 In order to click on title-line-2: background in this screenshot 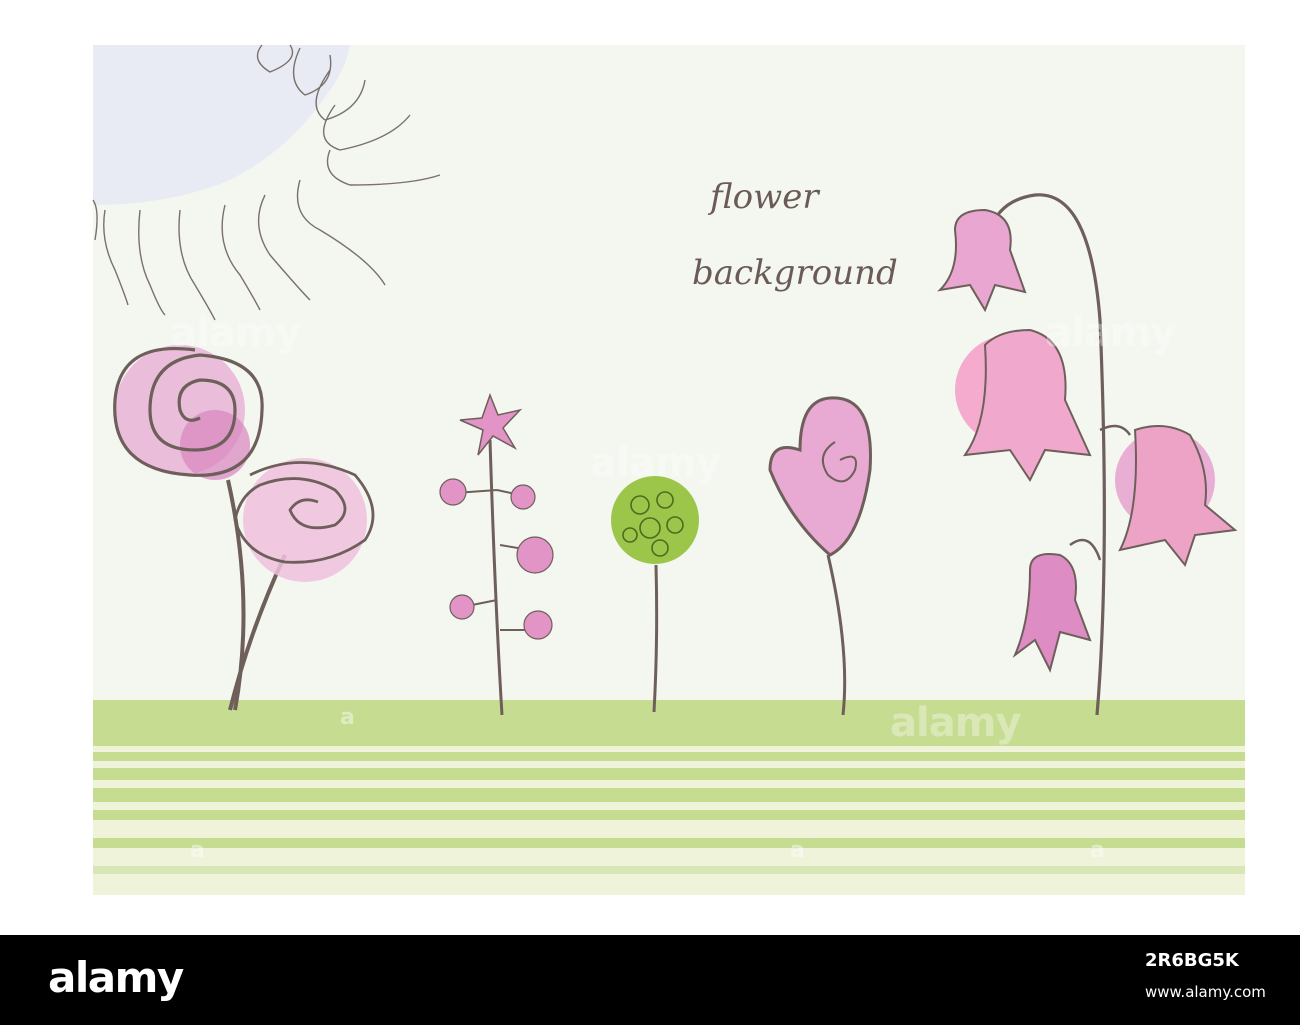, I will do `click(795, 273)`.